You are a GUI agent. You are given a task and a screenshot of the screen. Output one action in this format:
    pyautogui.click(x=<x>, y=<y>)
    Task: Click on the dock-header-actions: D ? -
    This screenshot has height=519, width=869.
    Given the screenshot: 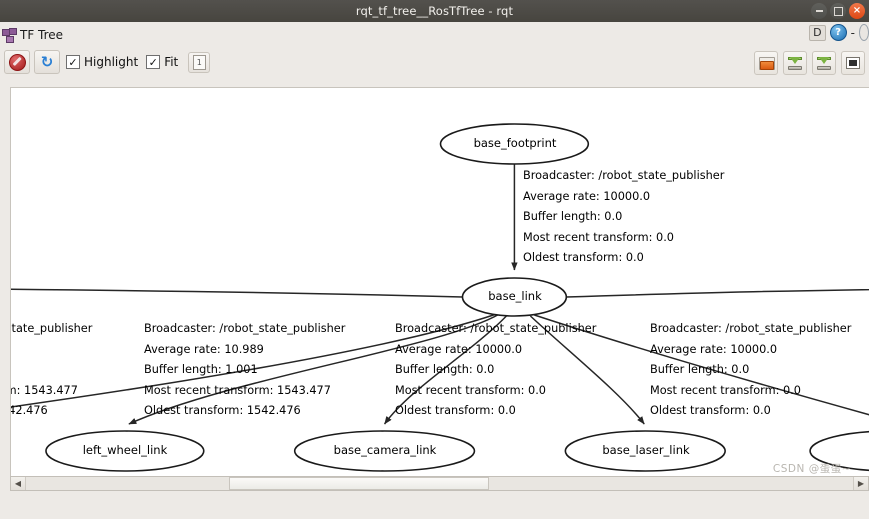 What is the action you would take?
    pyautogui.click(x=839, y=32)
    